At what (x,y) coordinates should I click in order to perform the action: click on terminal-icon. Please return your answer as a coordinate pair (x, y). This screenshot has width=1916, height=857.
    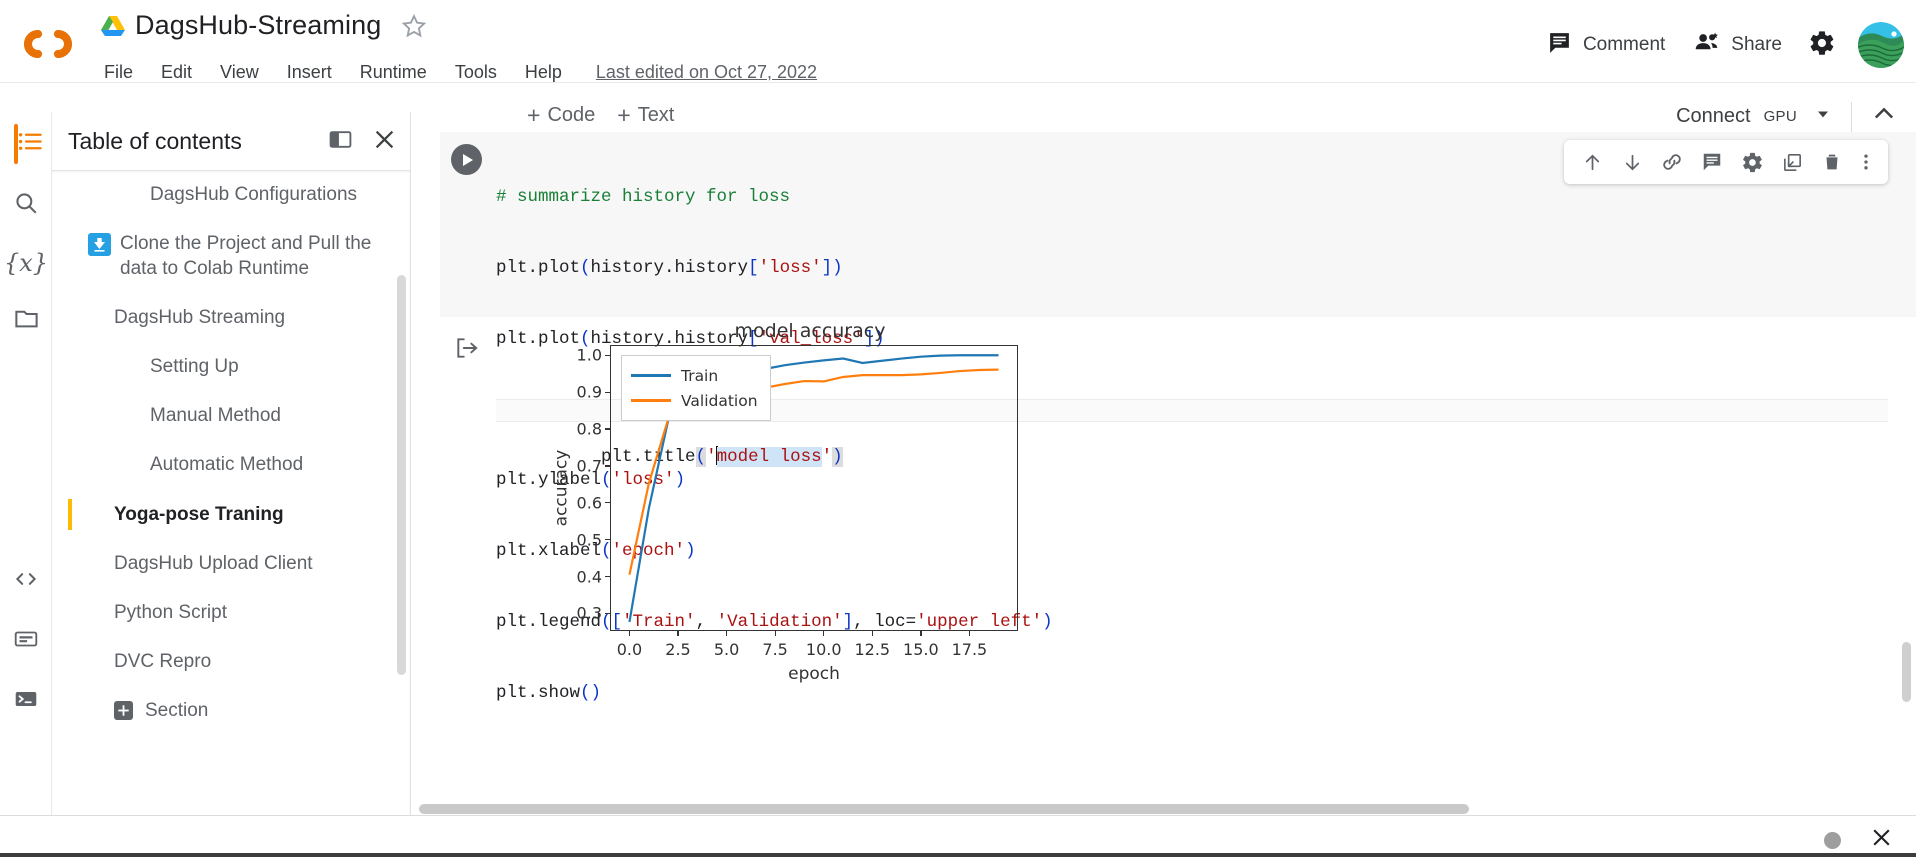
    Looking at the image, I should click on (26, 701).